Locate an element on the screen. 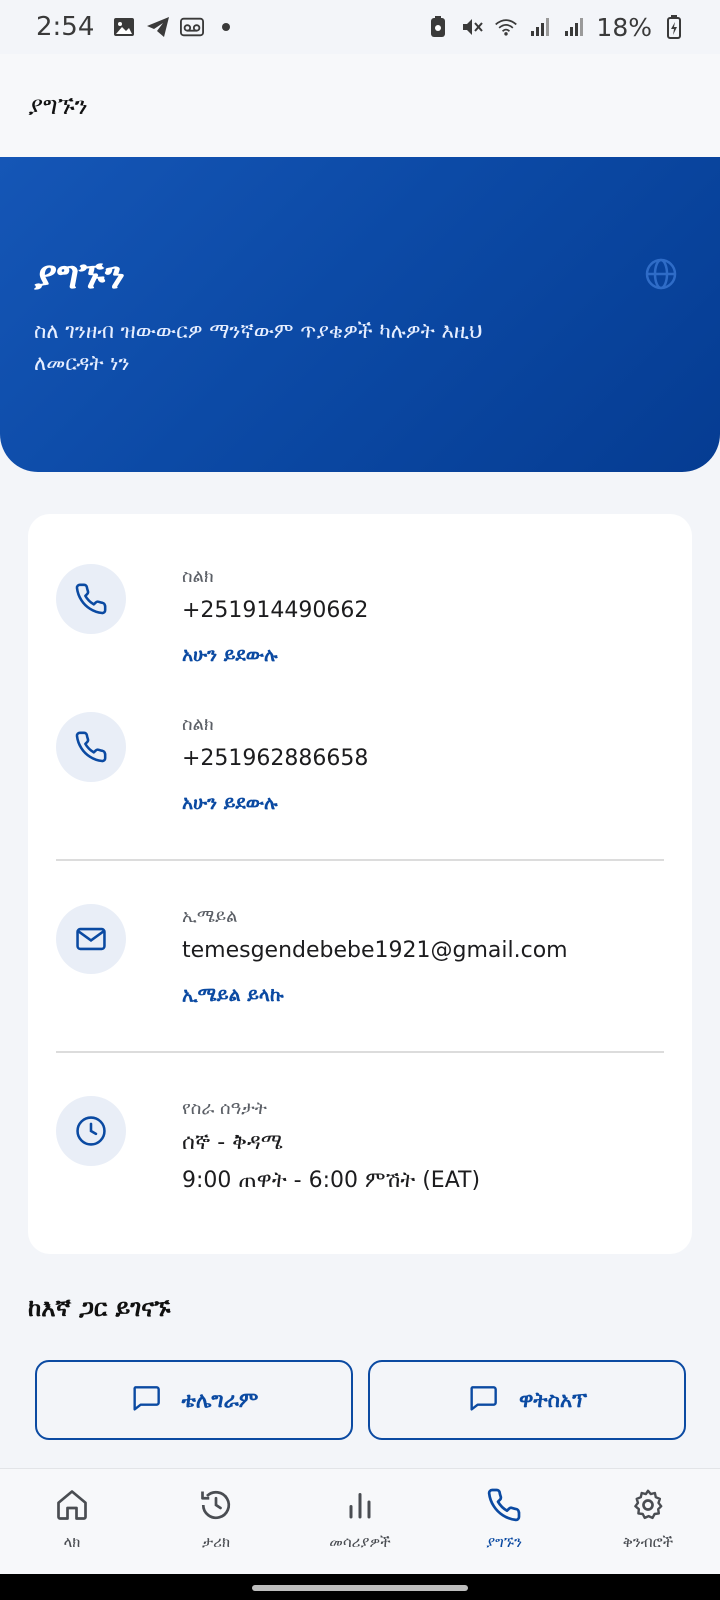 This screenshot has height=1600, width=720. system-gesture-area is located at coordinates (360, 1587).